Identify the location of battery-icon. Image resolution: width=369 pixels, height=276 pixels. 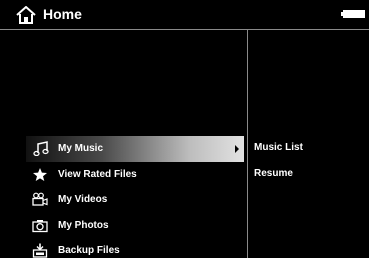
(354, 14).